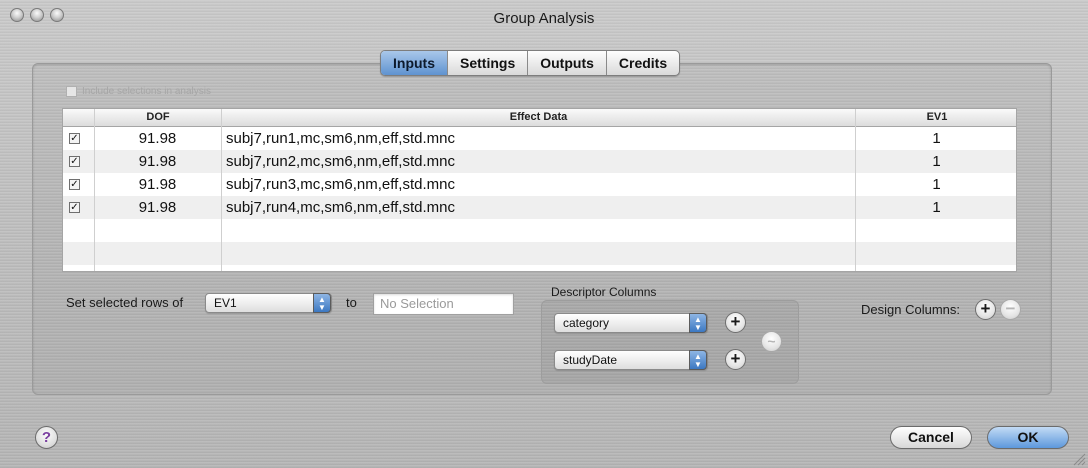 The image size is (1088, 468). I want to click on header-effect-data: Effect Data, so click(538, 117).